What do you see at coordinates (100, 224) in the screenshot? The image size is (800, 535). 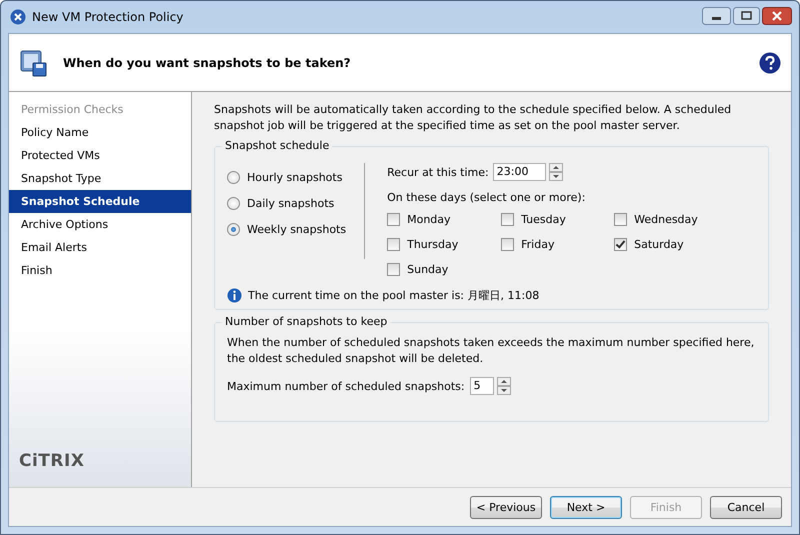 I see `wizard-step: Archive Options` at bounding box center [100, 224].